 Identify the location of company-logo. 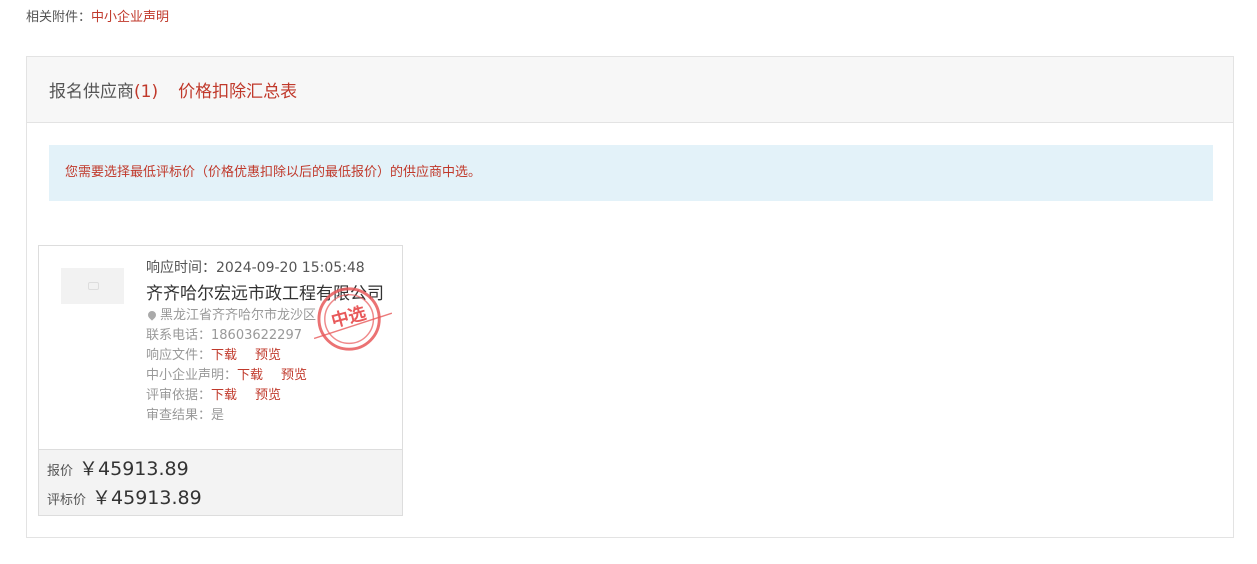
(92, 286).